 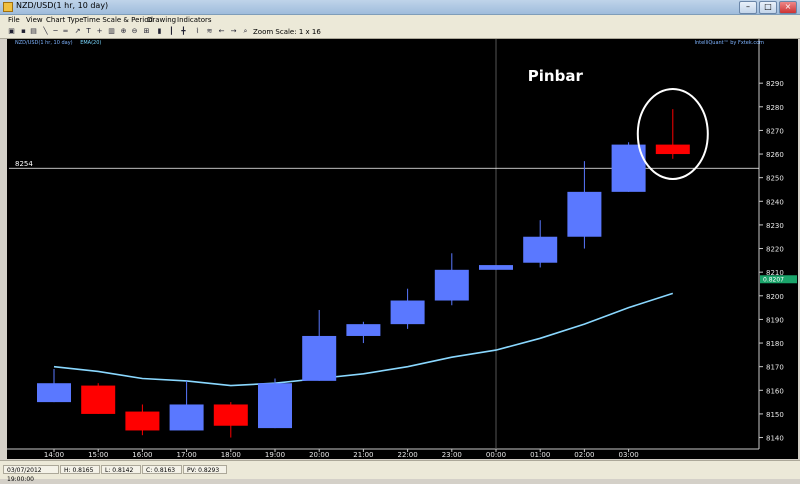 I want to click on x-tick-label: 01:00, so click(x=540, y=455).